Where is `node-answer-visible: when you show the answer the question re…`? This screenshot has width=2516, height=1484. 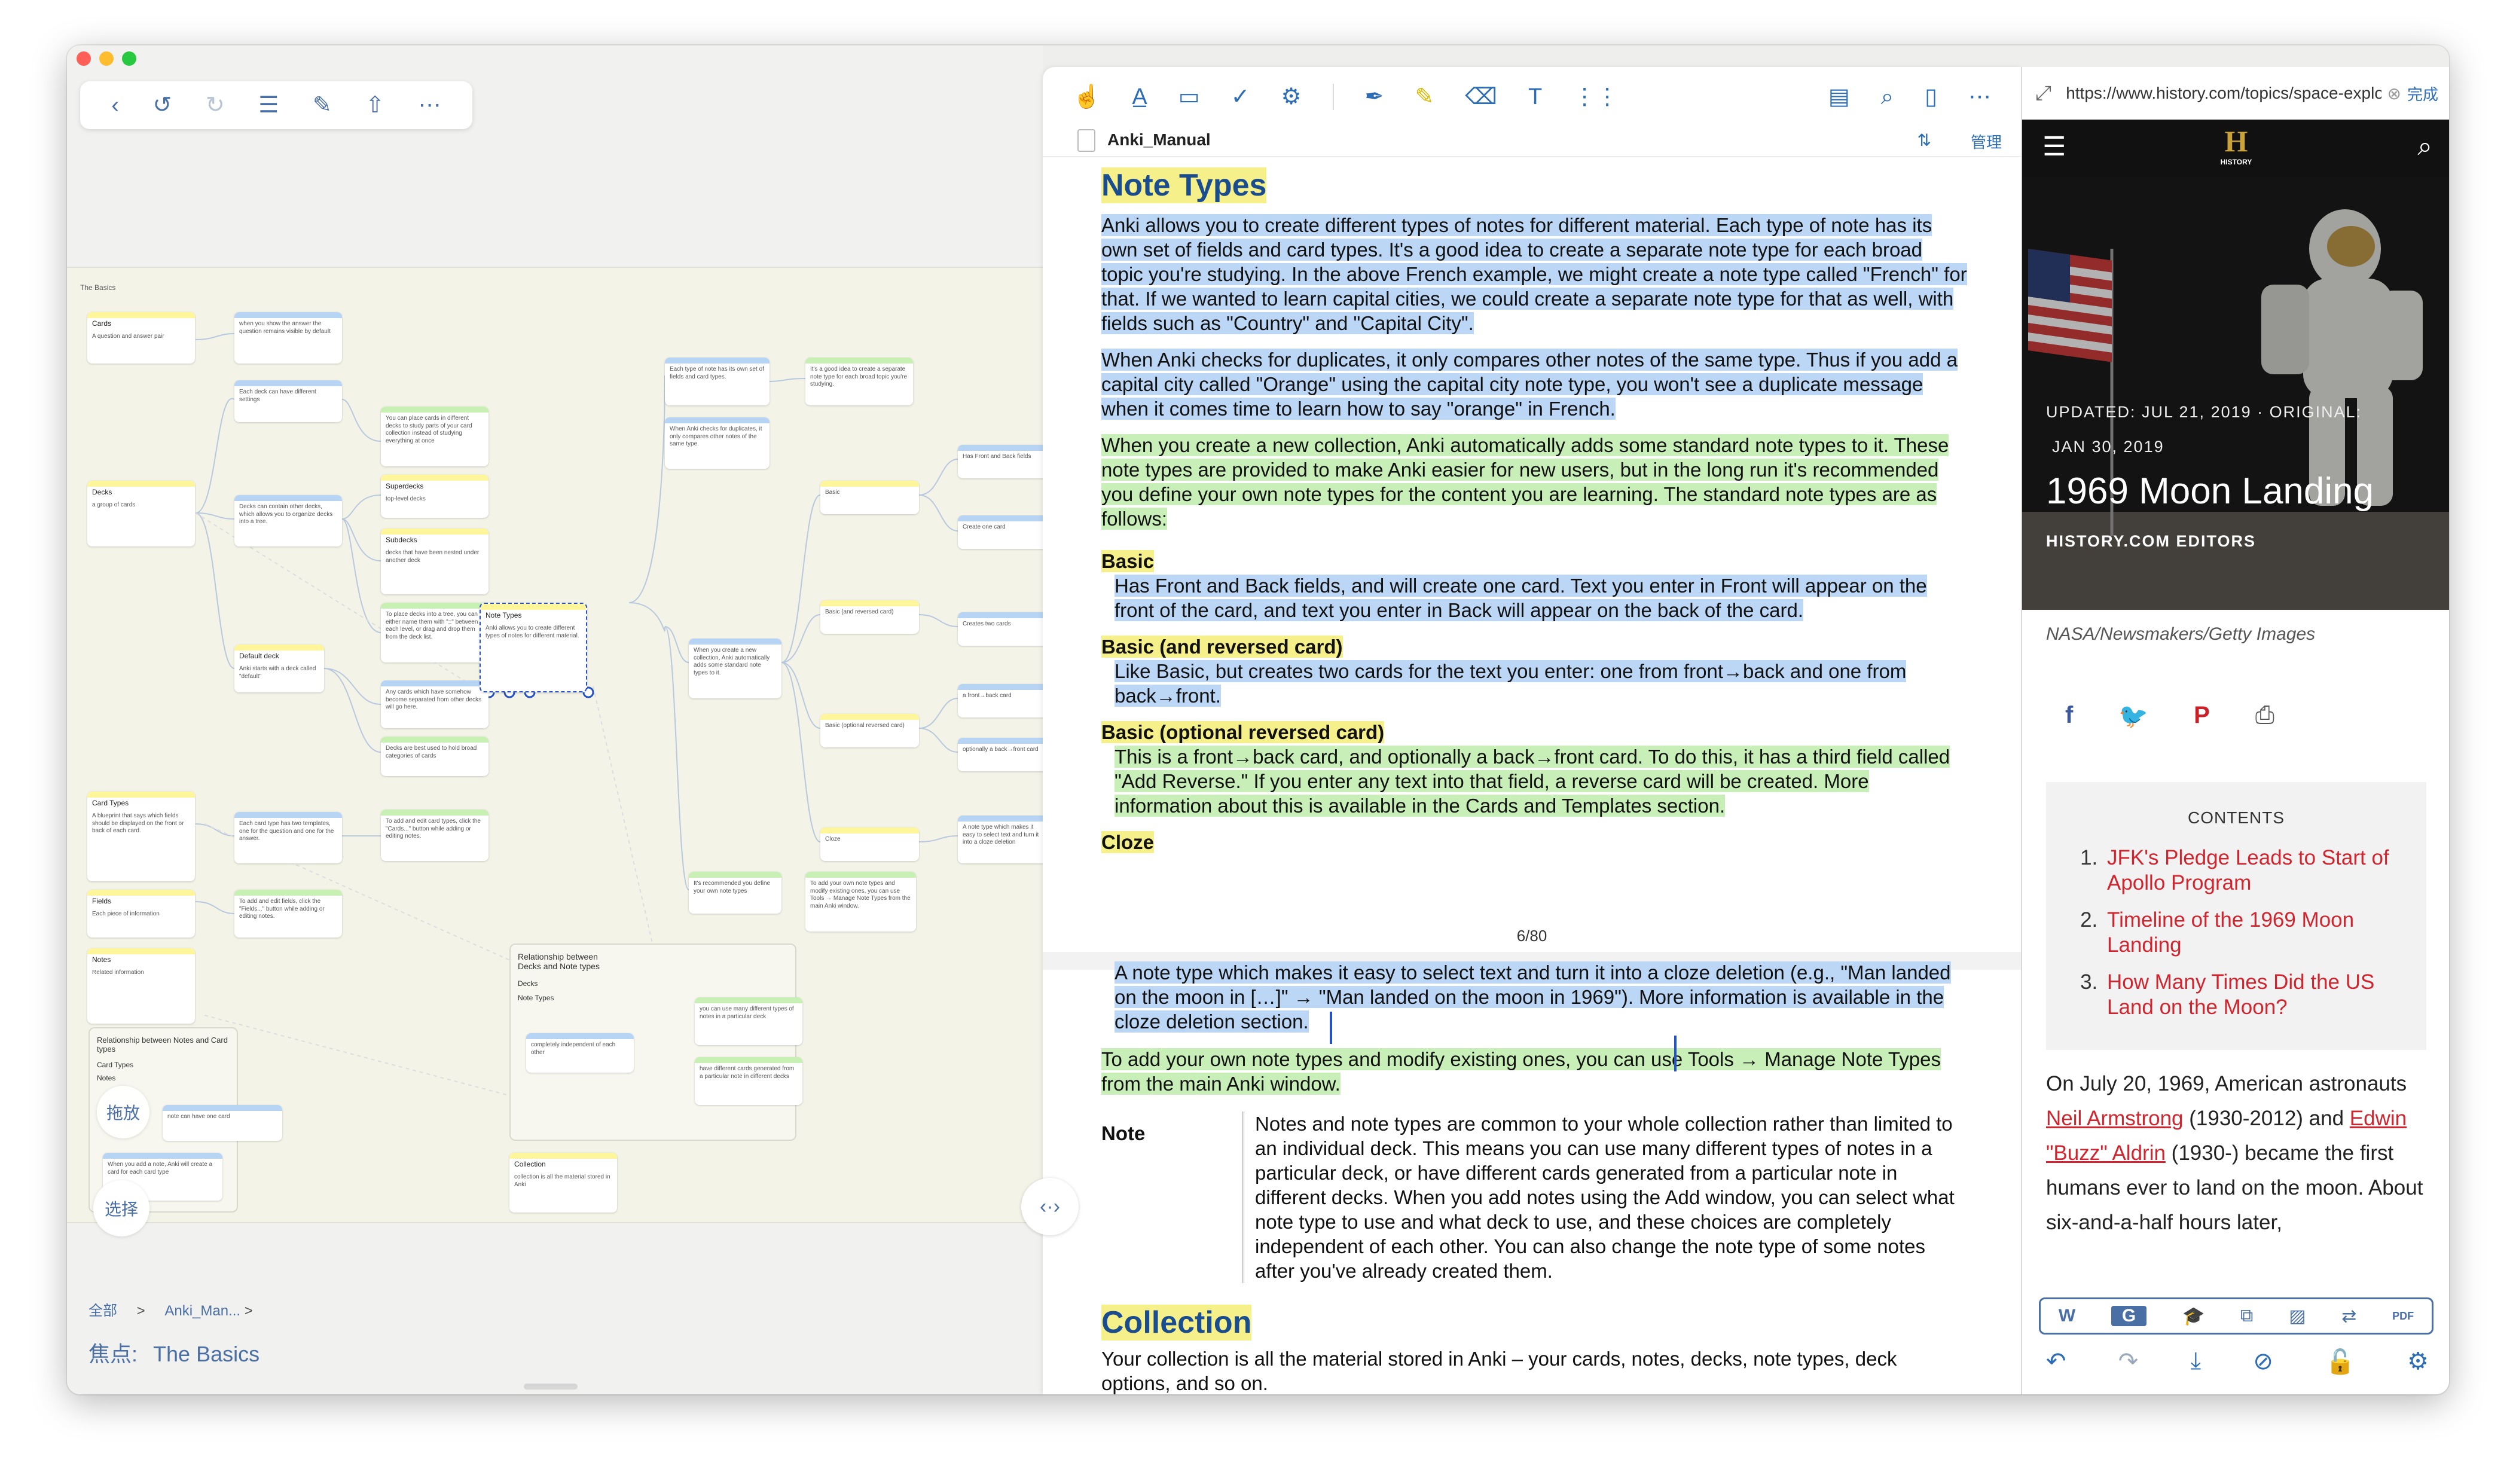
node-answer-visible: when you show the answer the question re… is located at coordinates (288, 338).